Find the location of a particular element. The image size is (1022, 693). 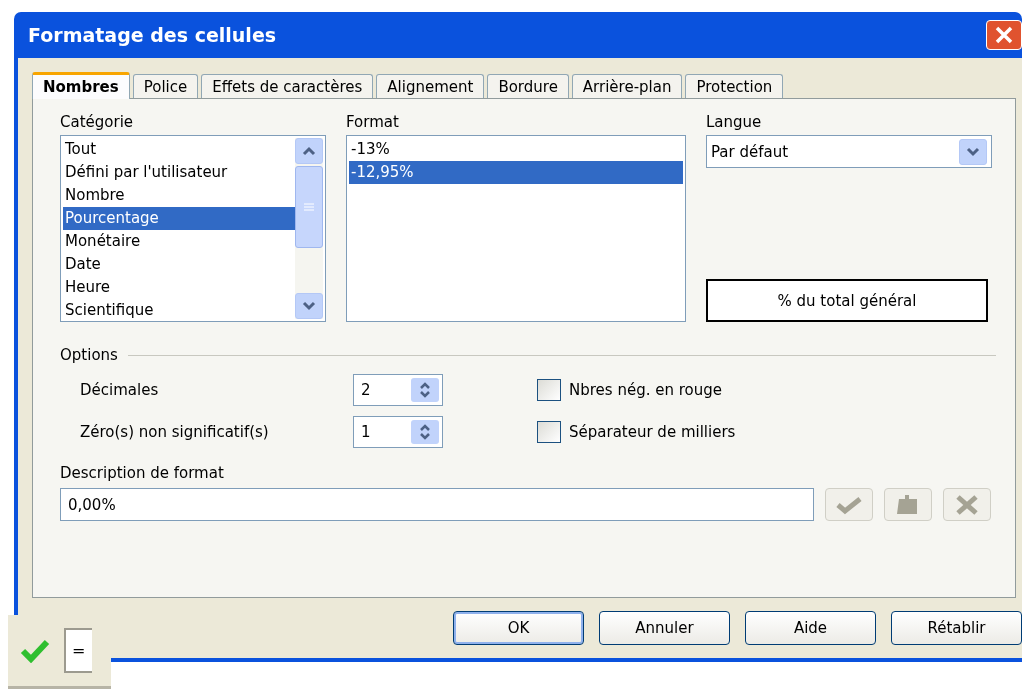

dialog-button: Annuler is located at coordinates (664, 628).